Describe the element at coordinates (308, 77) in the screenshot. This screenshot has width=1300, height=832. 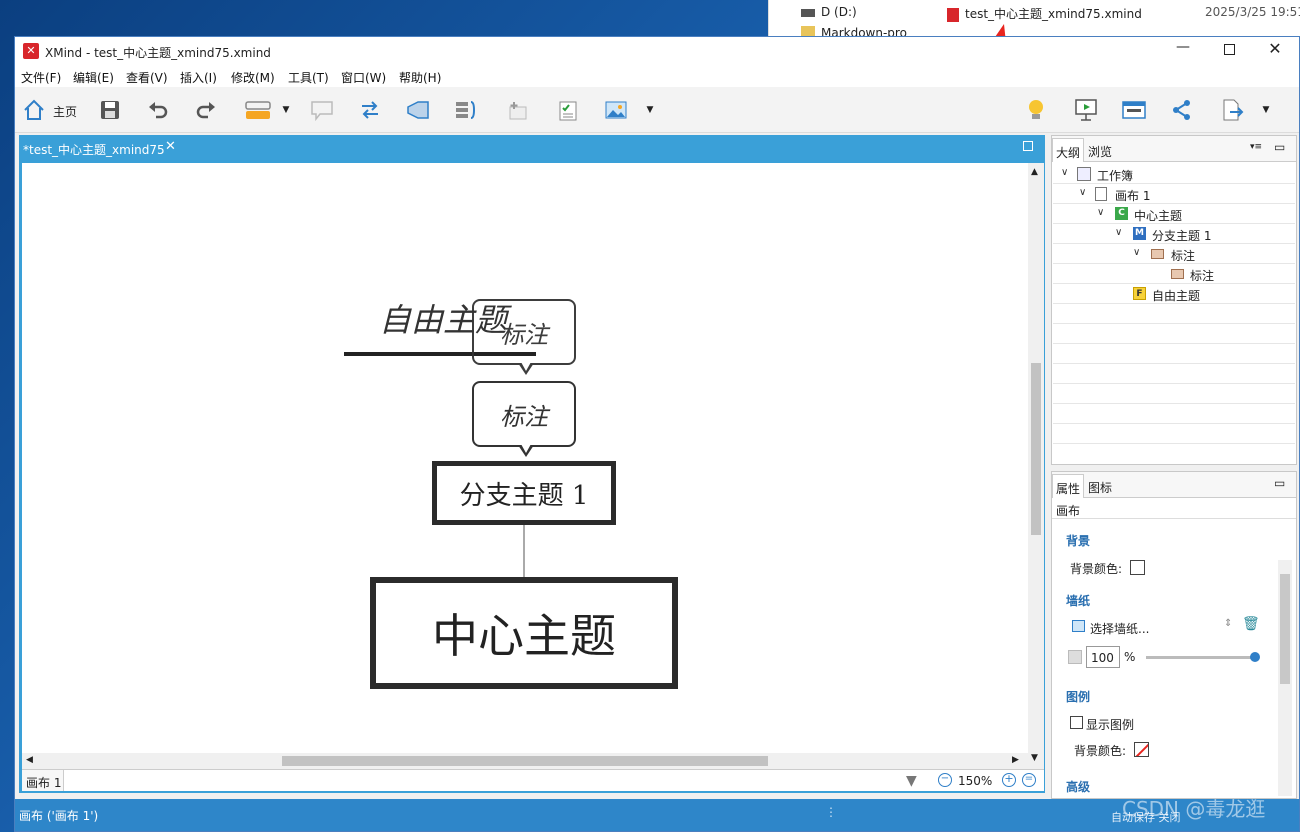
I see `menu-tools: 工具(T)` at that location.